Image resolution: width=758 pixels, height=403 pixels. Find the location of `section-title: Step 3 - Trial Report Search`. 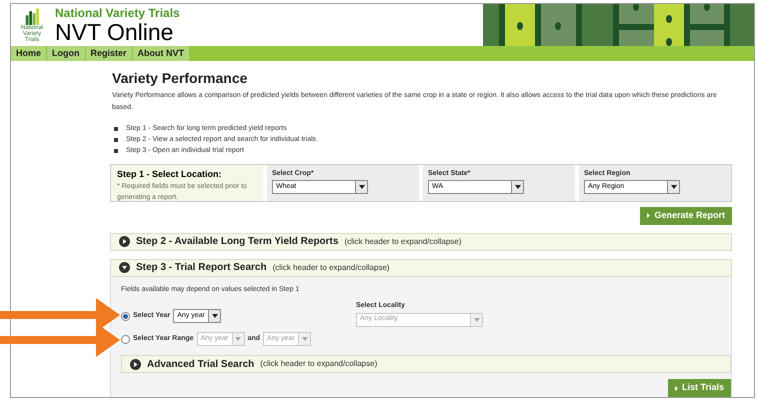

section-title: Step 3 - Trial Report Search is located at coordinates (201, 268).